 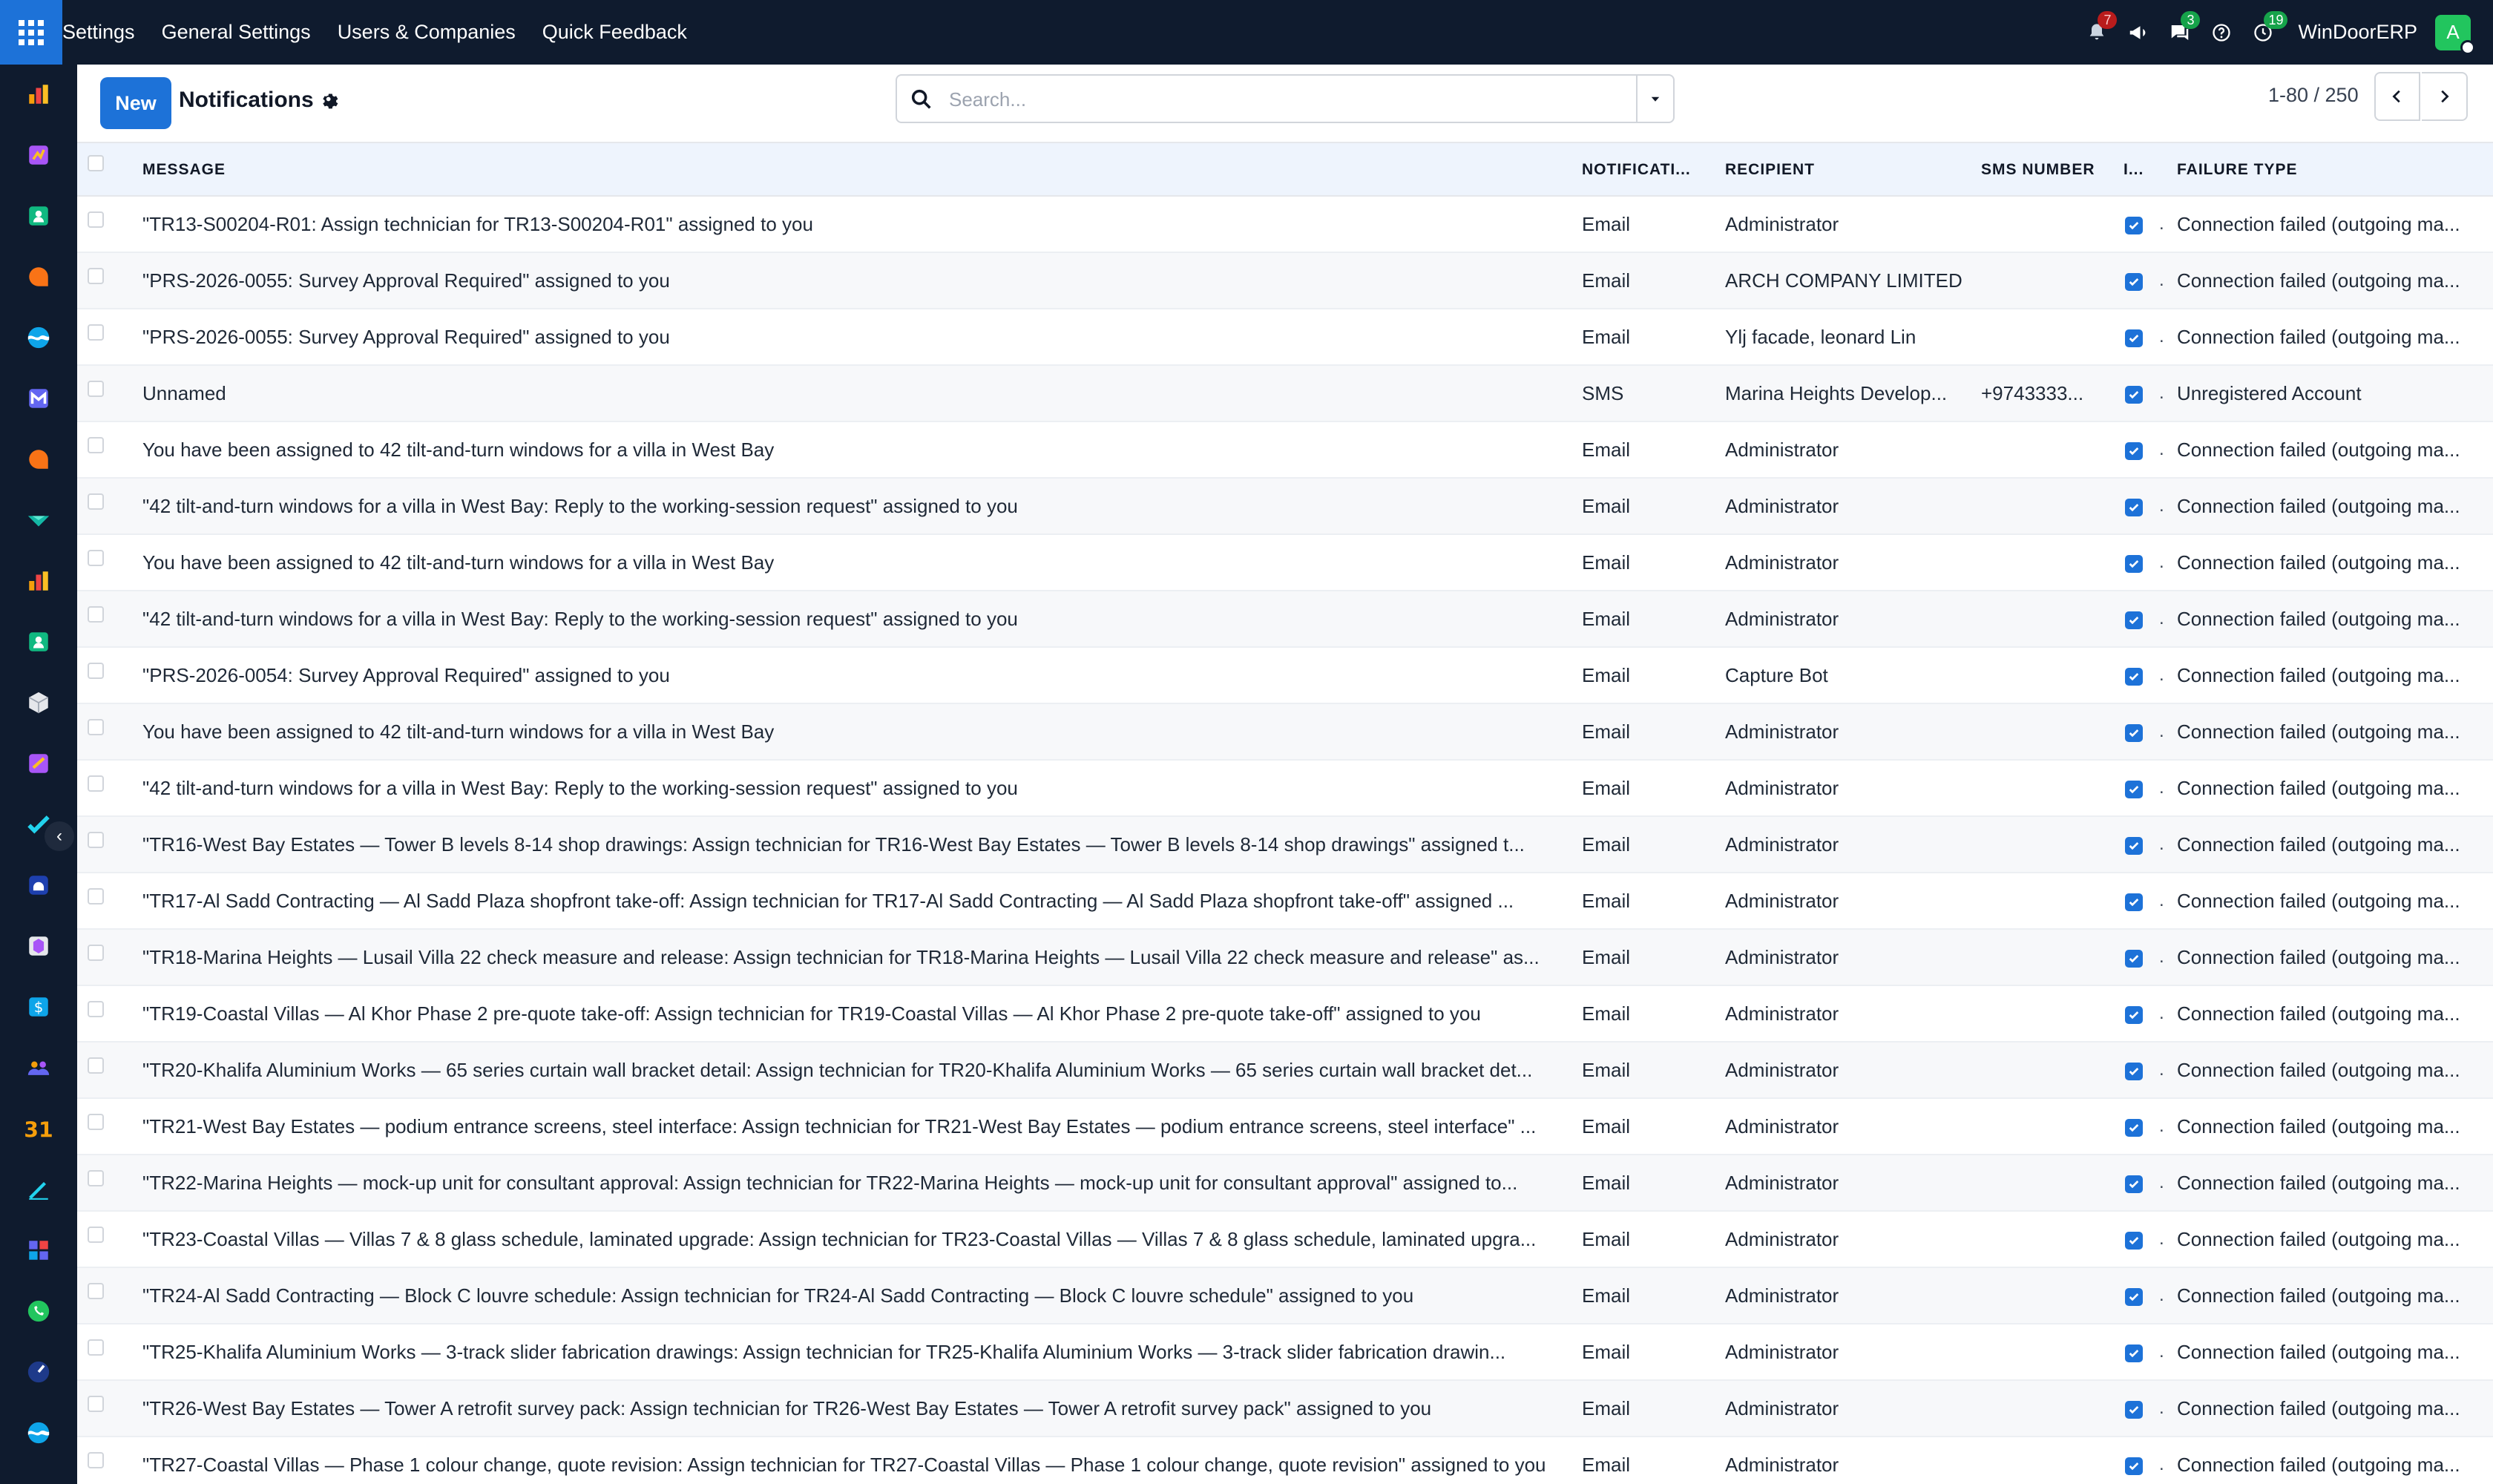 I want to click on column-header-message: MESSAGE, so click(x=476, y=170).